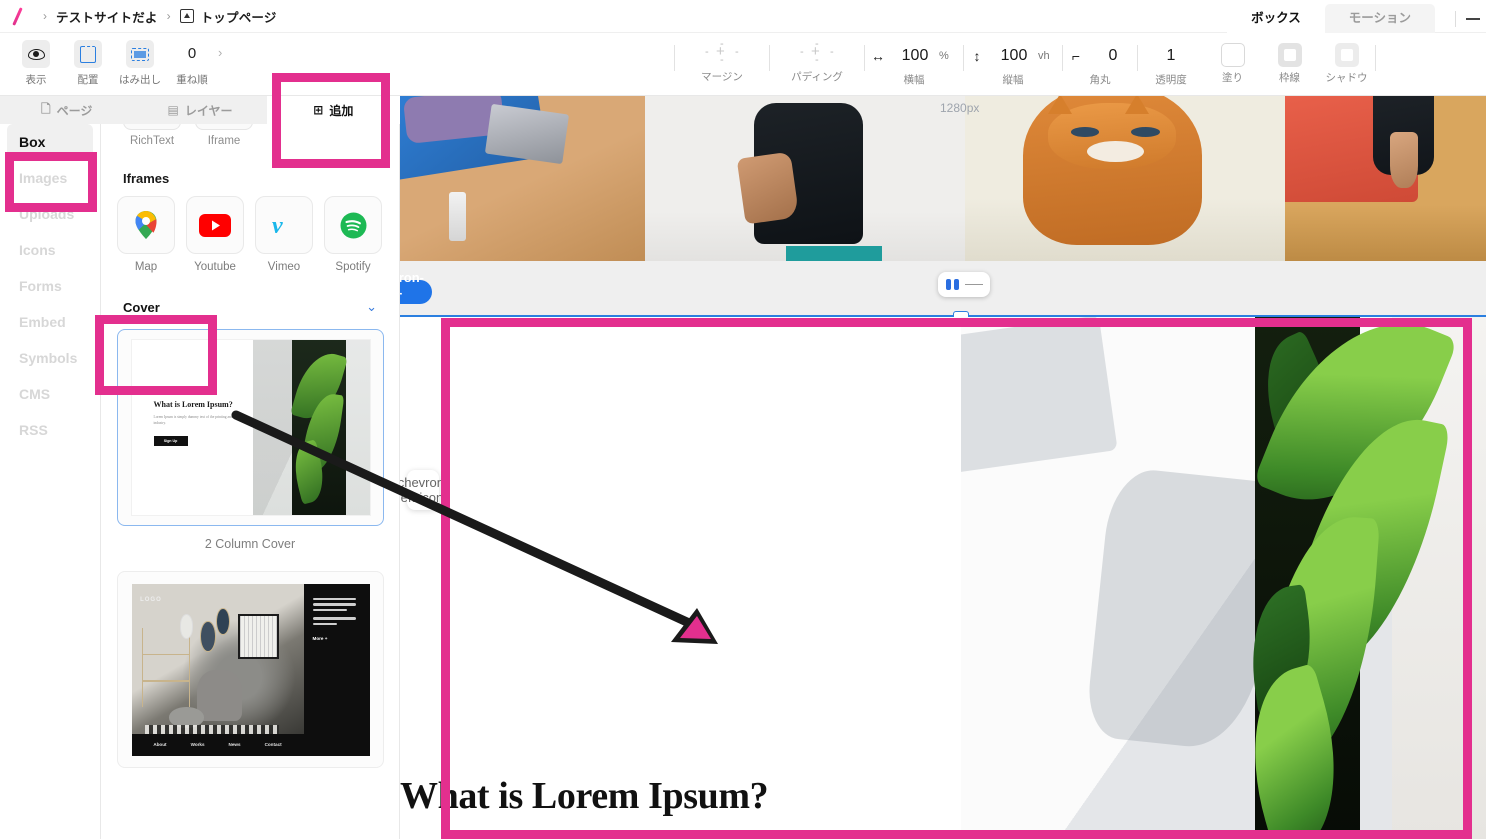 The image size is (1486, 839). I want to click on toolbar-expand-chevron-icon: ›, so click(220, 46).